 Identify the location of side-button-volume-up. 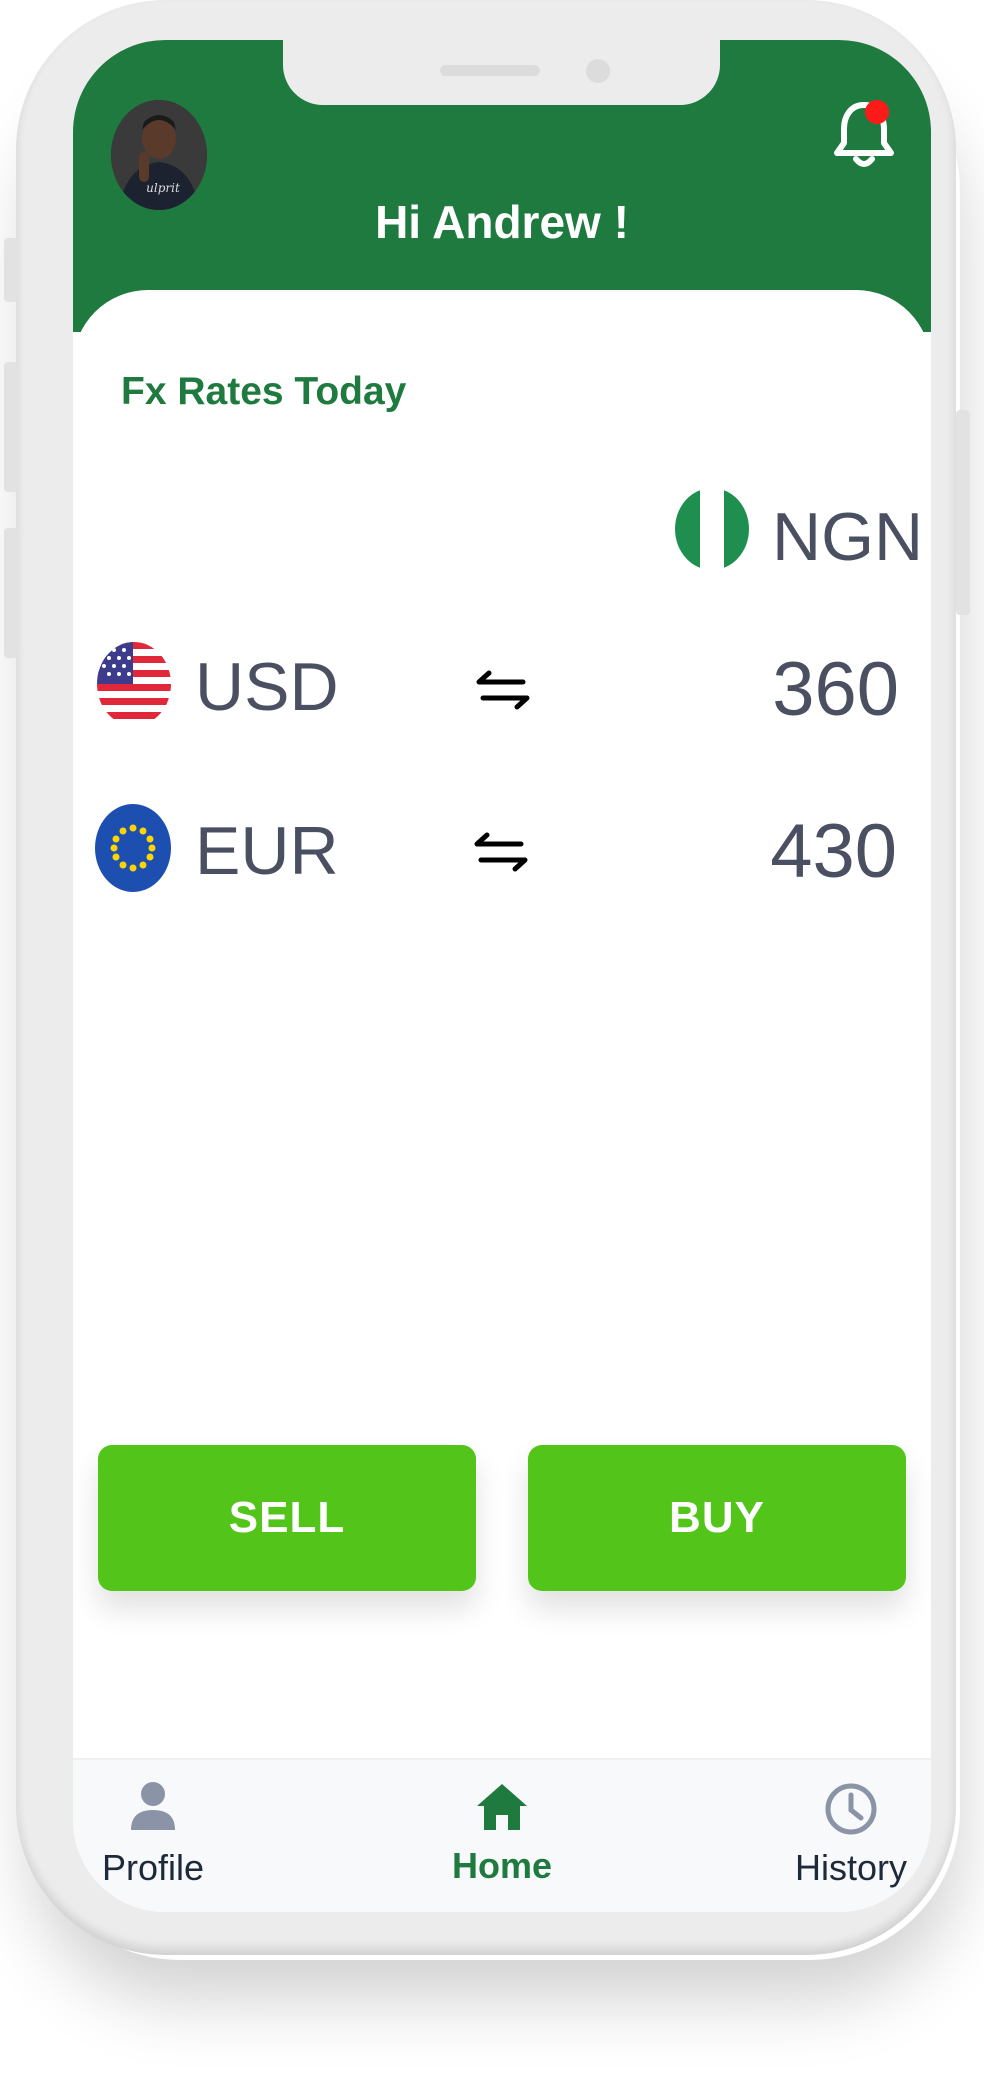
(11, 427).